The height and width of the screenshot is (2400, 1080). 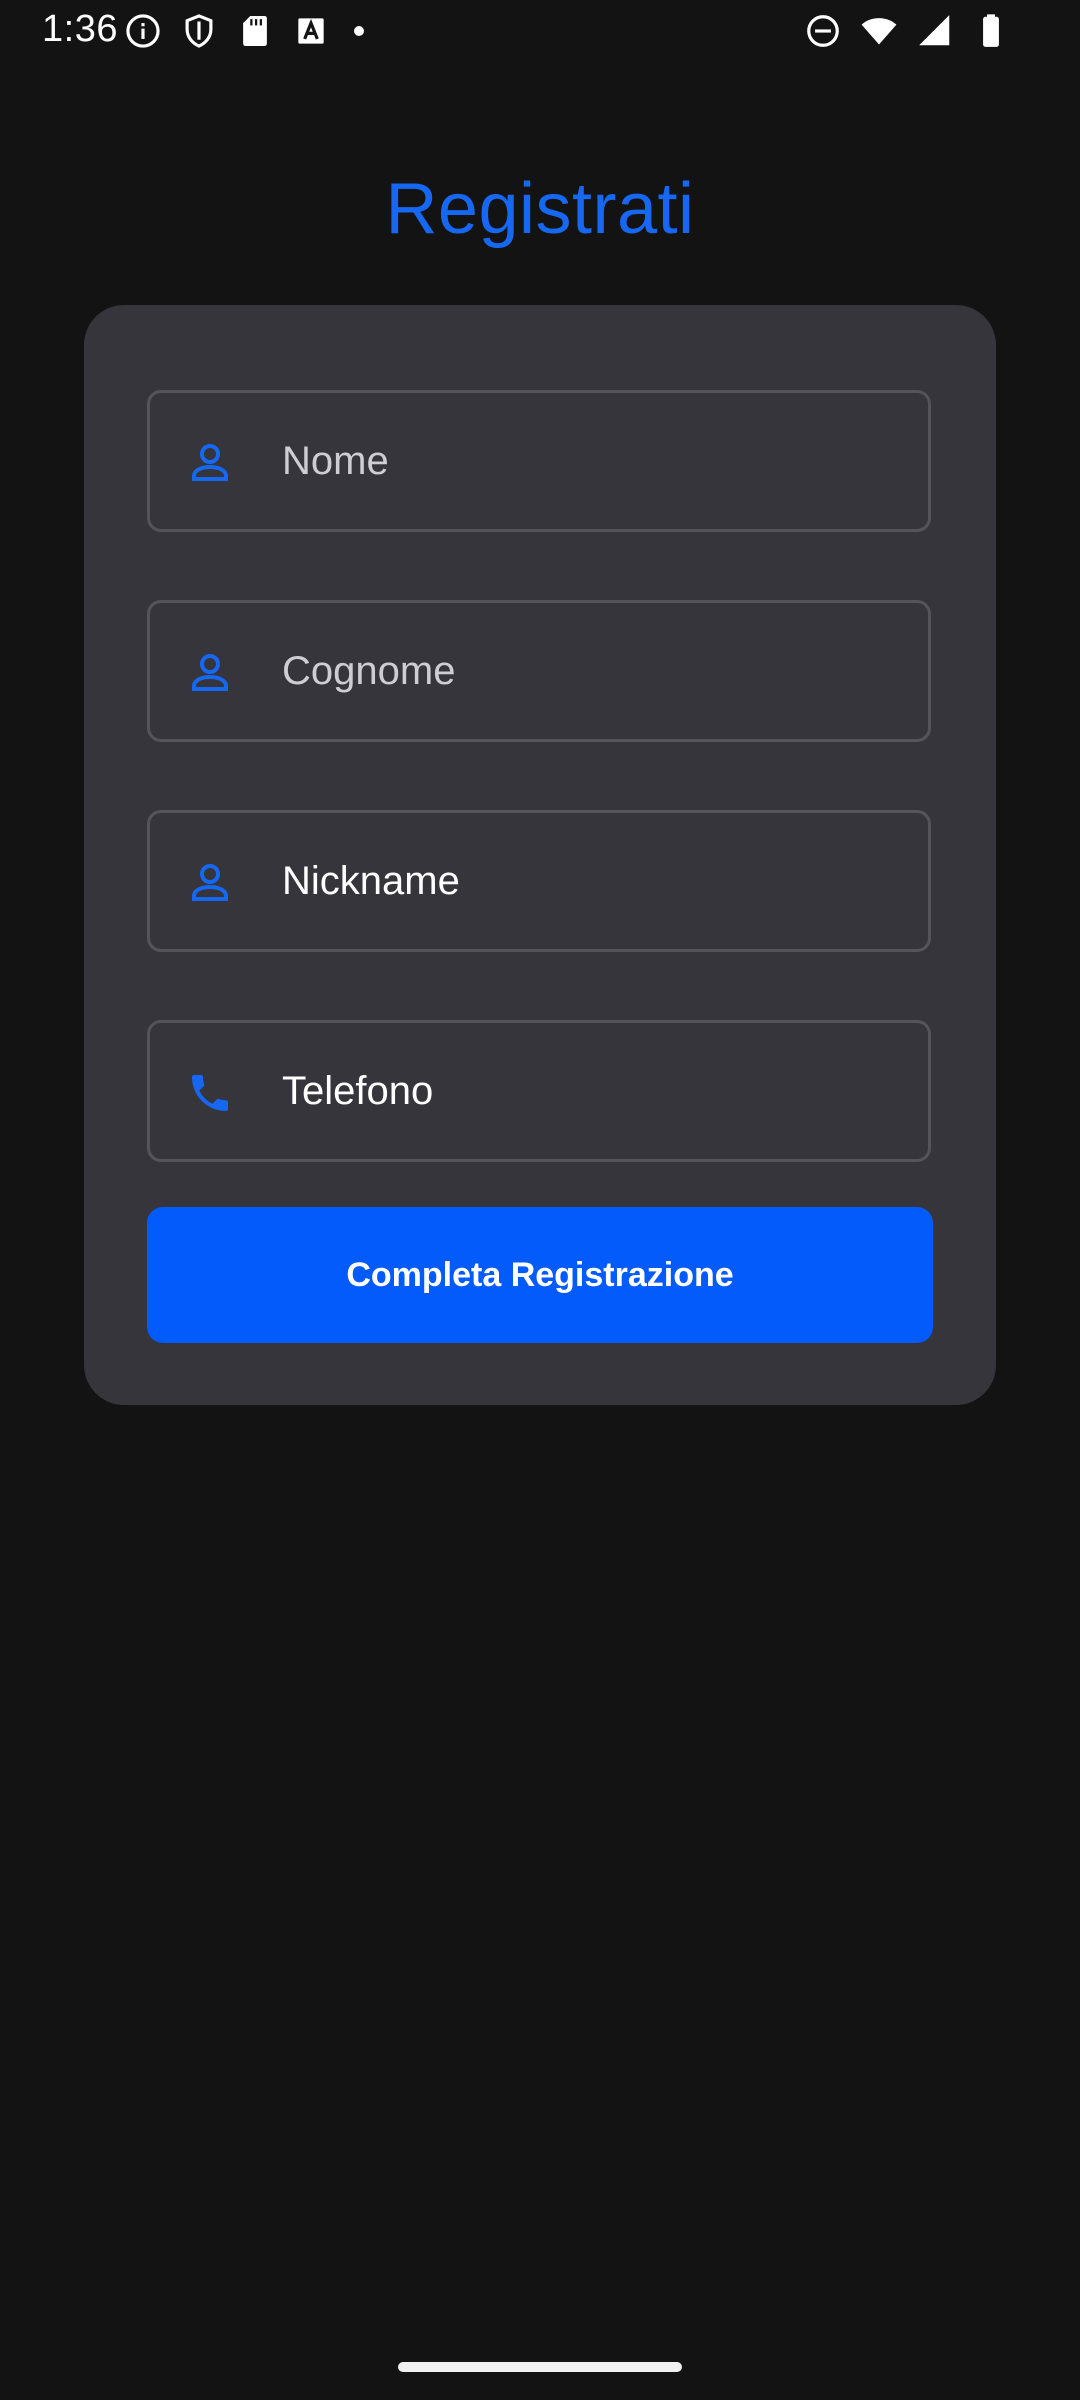 What do you see at coordinates (823, 31) in the screenshot?
I see `do-not-disturb-icon` at bounding box center [823, 31].